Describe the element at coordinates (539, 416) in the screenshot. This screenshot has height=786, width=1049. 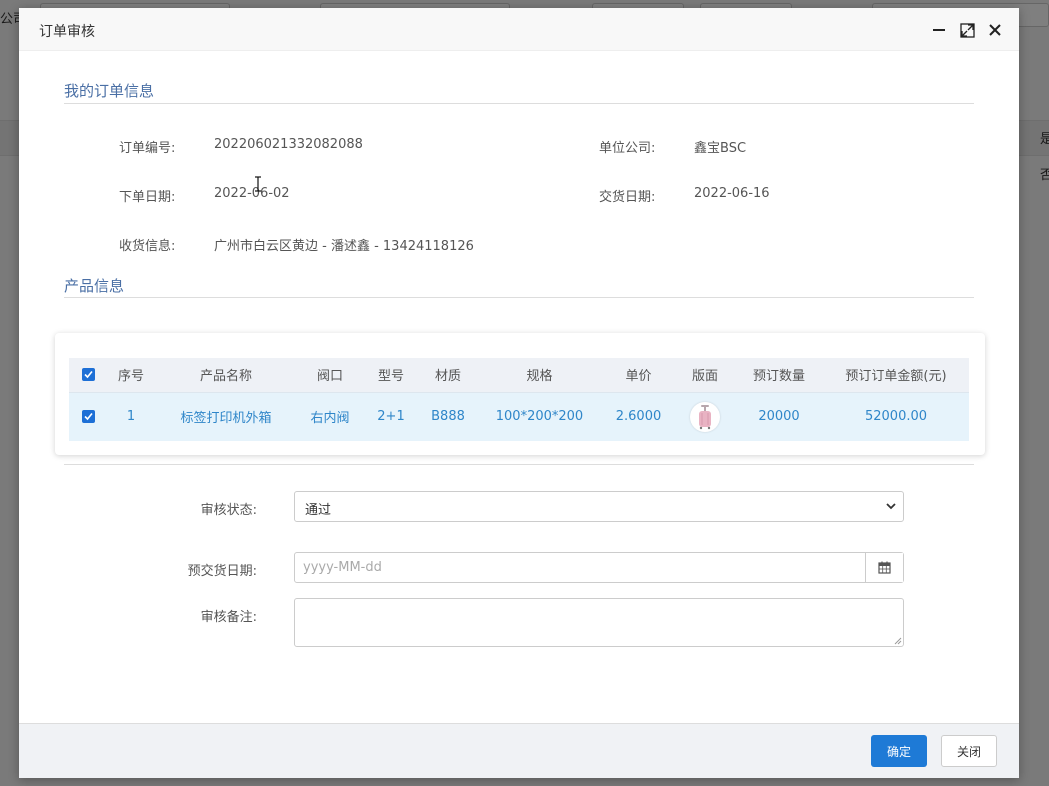
I see `cell-spec: 100*200*200` at that location.